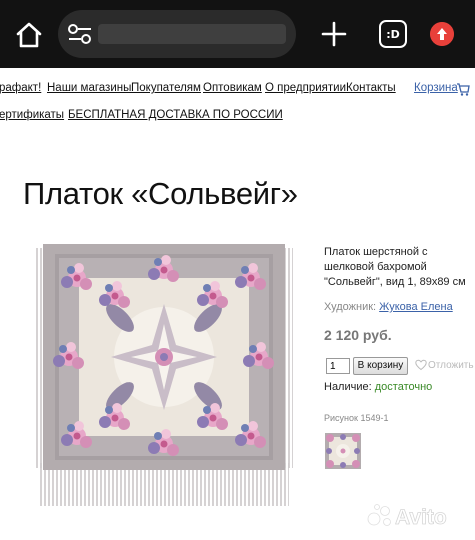 The width and height of the screenshot is (475, 540). What do you see at coordinates (371, 88) in the screenshot?
I see `nav-link-contacts: Контакты` at bounding box center [371, 88].